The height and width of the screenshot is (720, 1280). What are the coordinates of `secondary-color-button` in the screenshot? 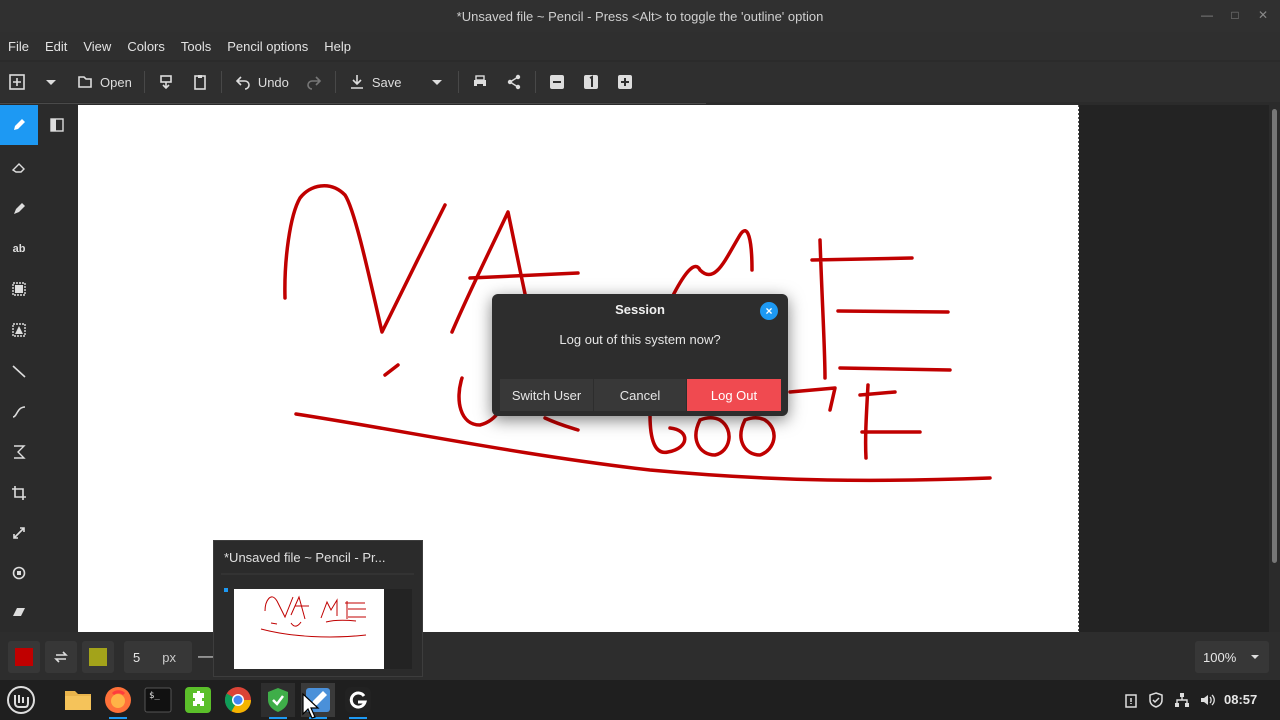 It's located at (98, 657).